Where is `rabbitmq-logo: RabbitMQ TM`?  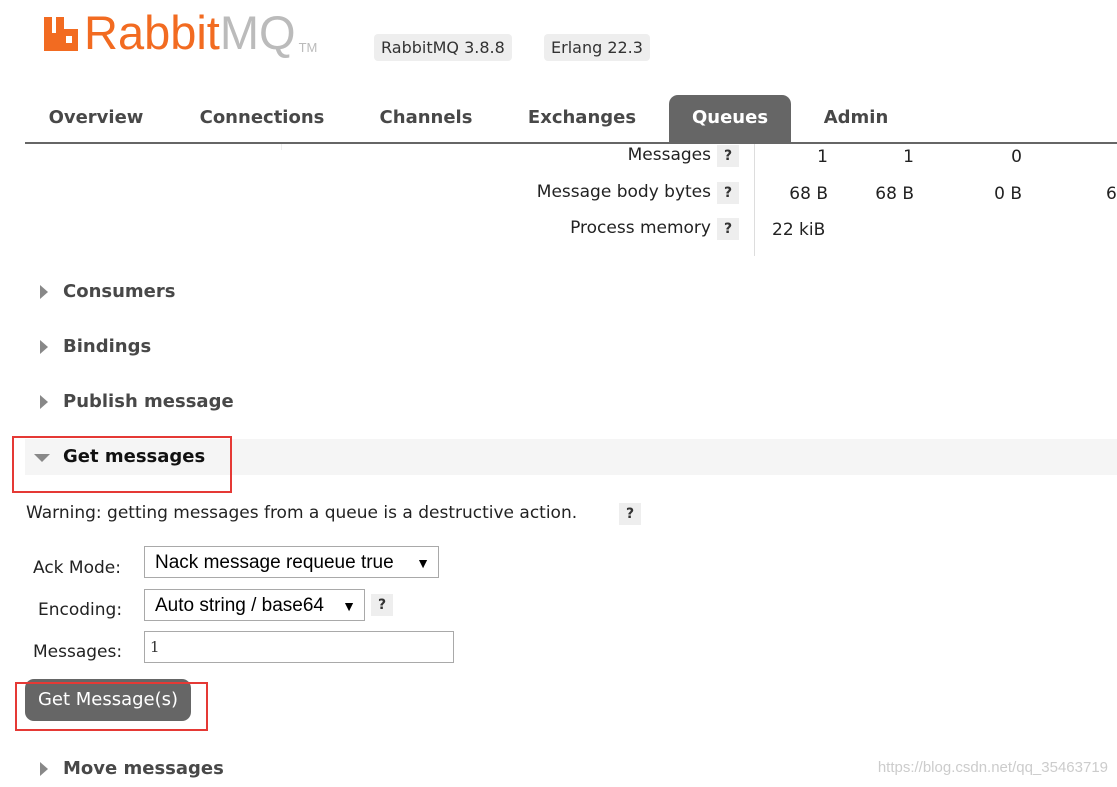 rabbitmq-logo: RabbitMQ TM is located at coordinates (179, 33).